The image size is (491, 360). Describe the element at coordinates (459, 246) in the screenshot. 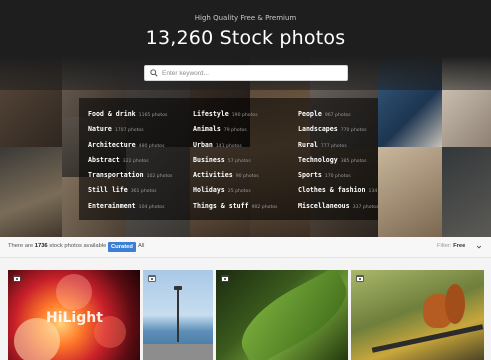

I see `filter-value: Free` at that location.